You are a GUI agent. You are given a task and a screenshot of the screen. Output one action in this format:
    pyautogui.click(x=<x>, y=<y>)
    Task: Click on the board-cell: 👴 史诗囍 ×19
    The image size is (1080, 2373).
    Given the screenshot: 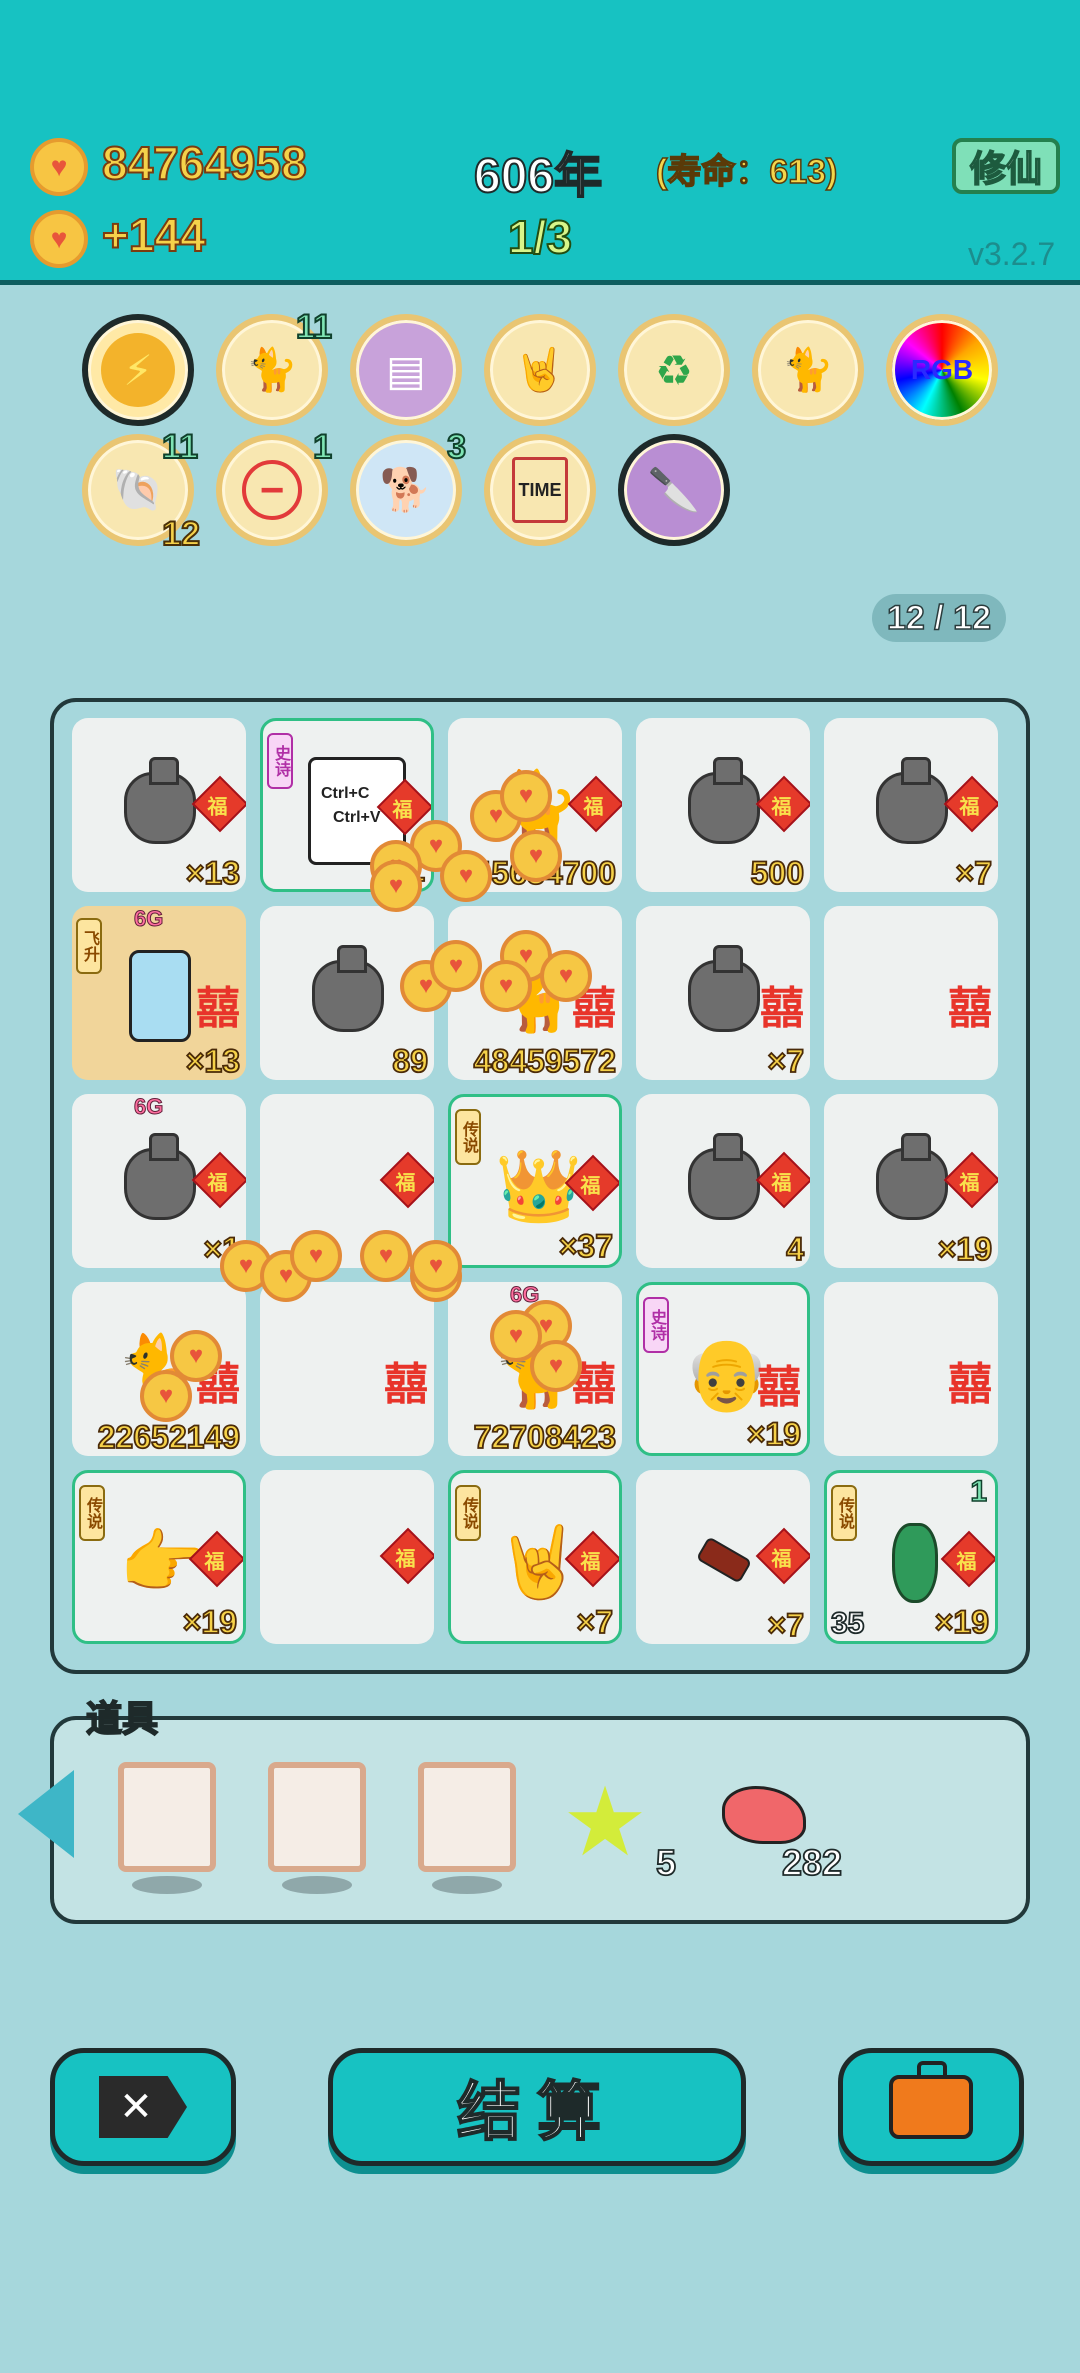 What is the action you would take?
    pyautogui.click(x=723, y=1369)
    